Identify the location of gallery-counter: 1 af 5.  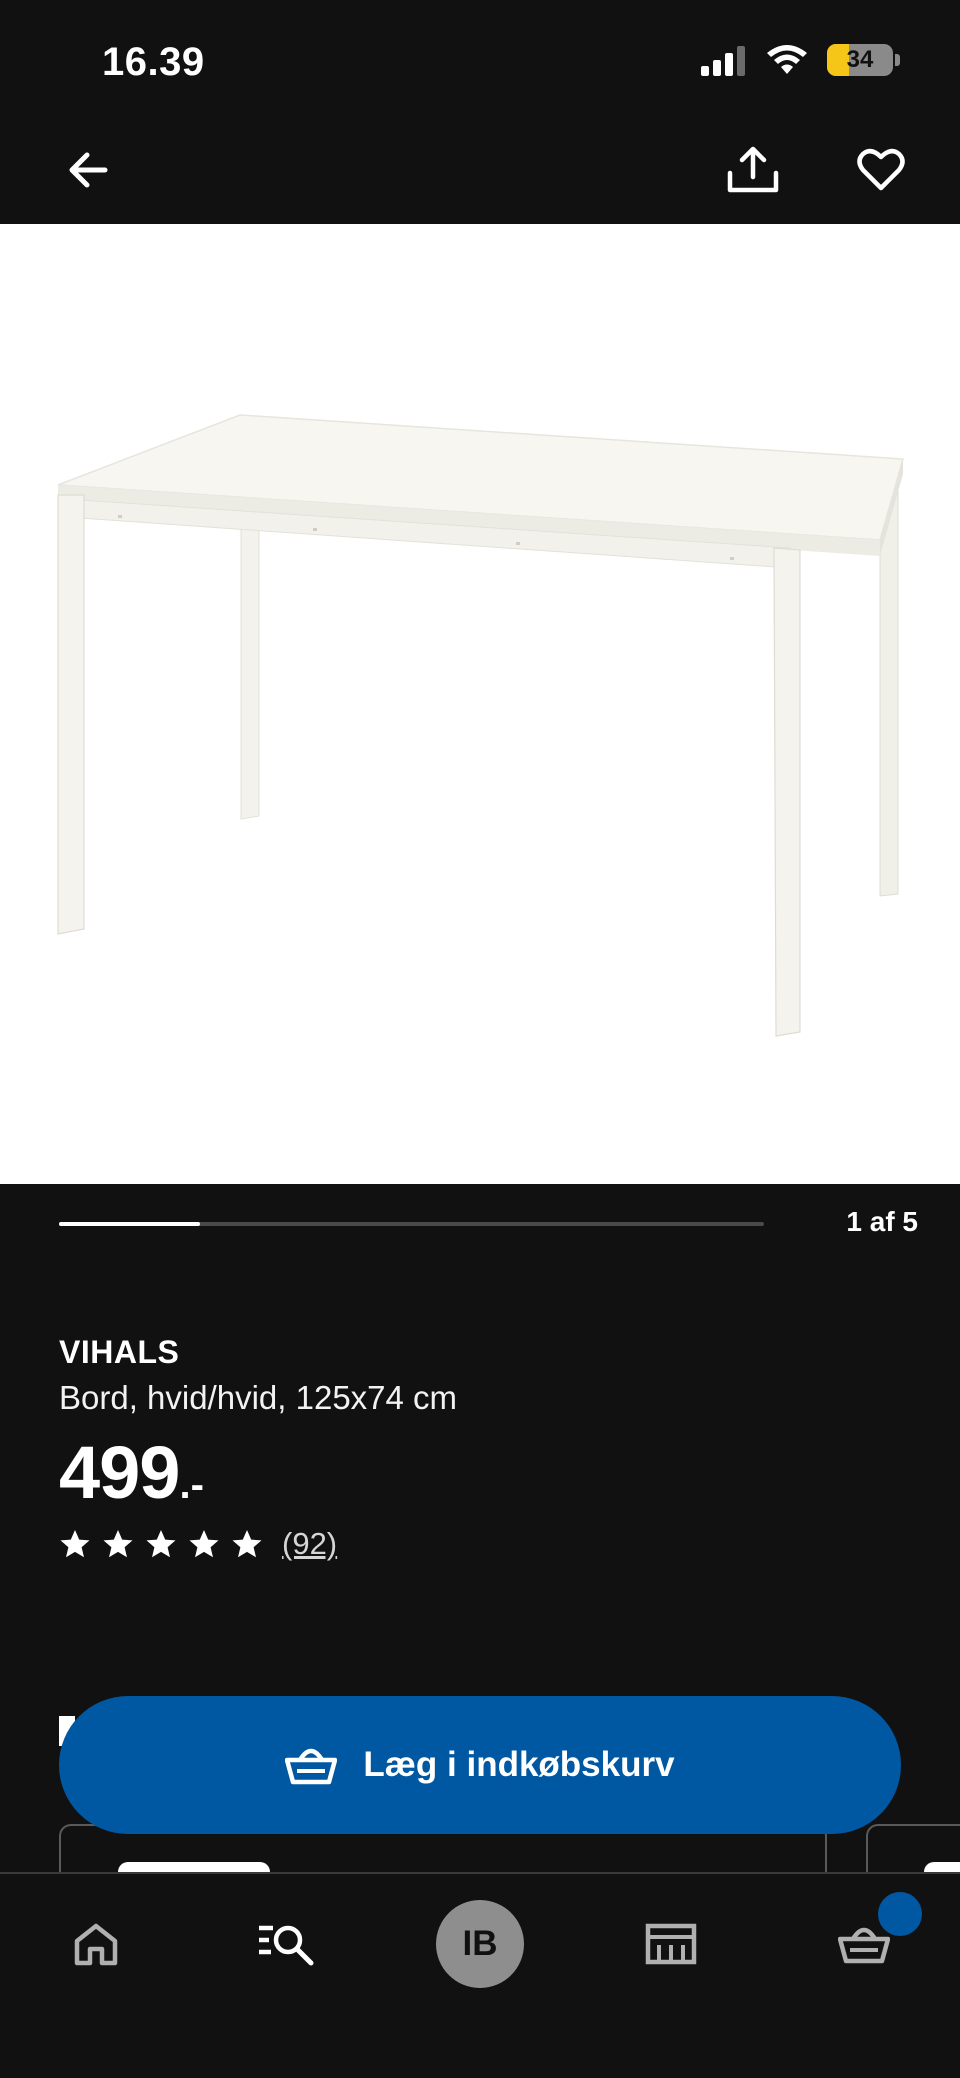
(882, 1221).